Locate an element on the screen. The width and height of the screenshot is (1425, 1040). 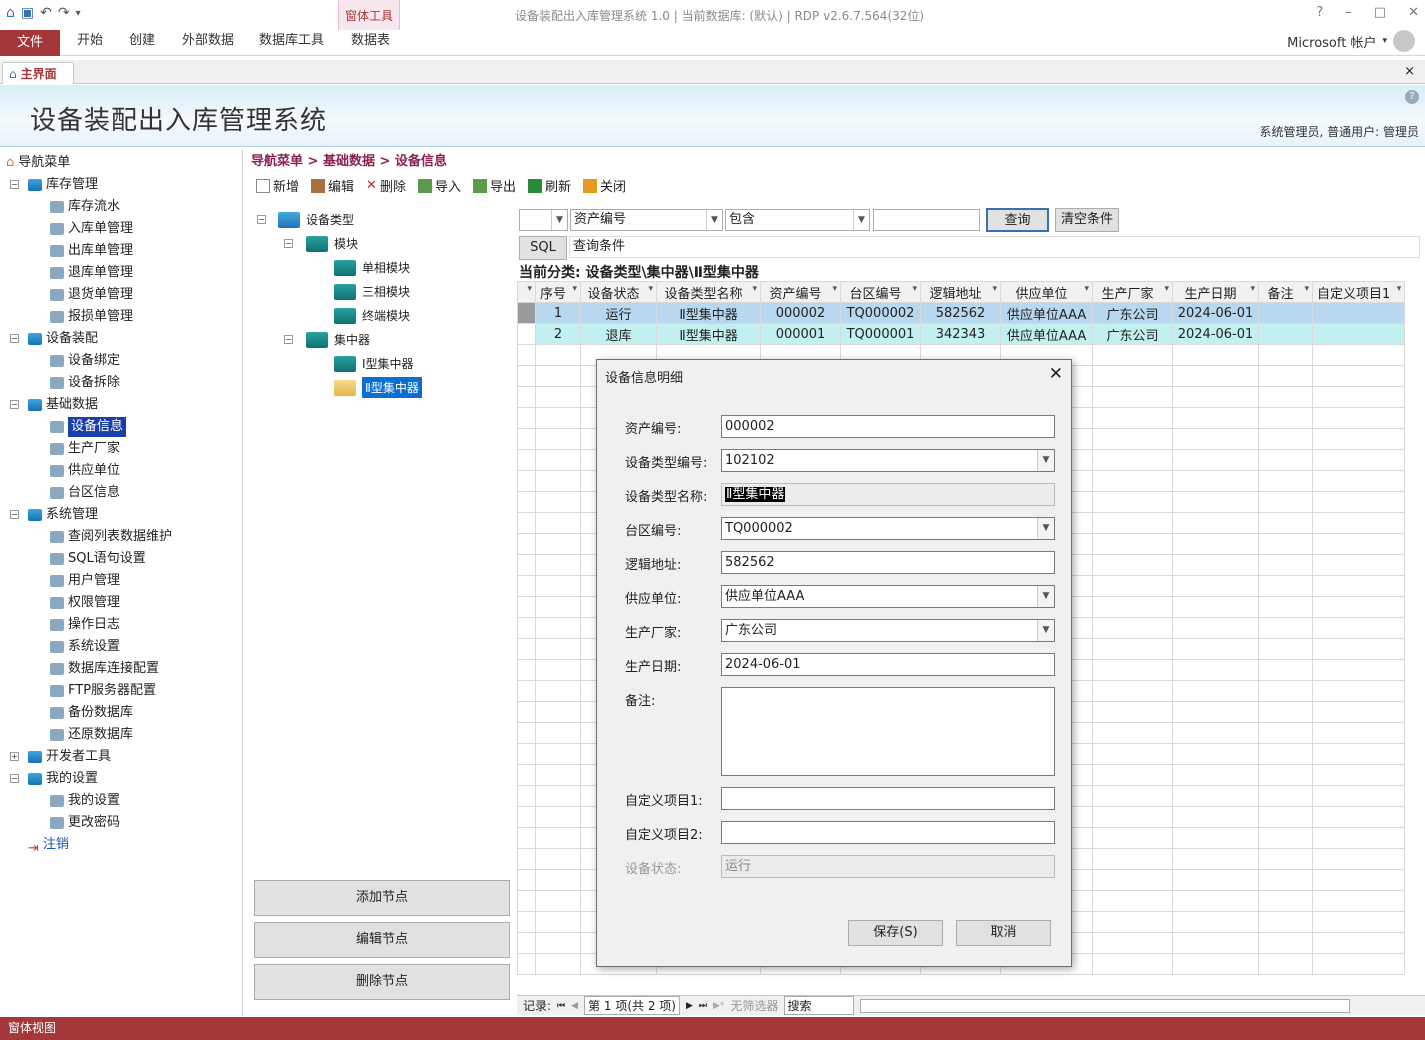
sidebar-item: 出库单管理 is located at coordinates (91, 251).